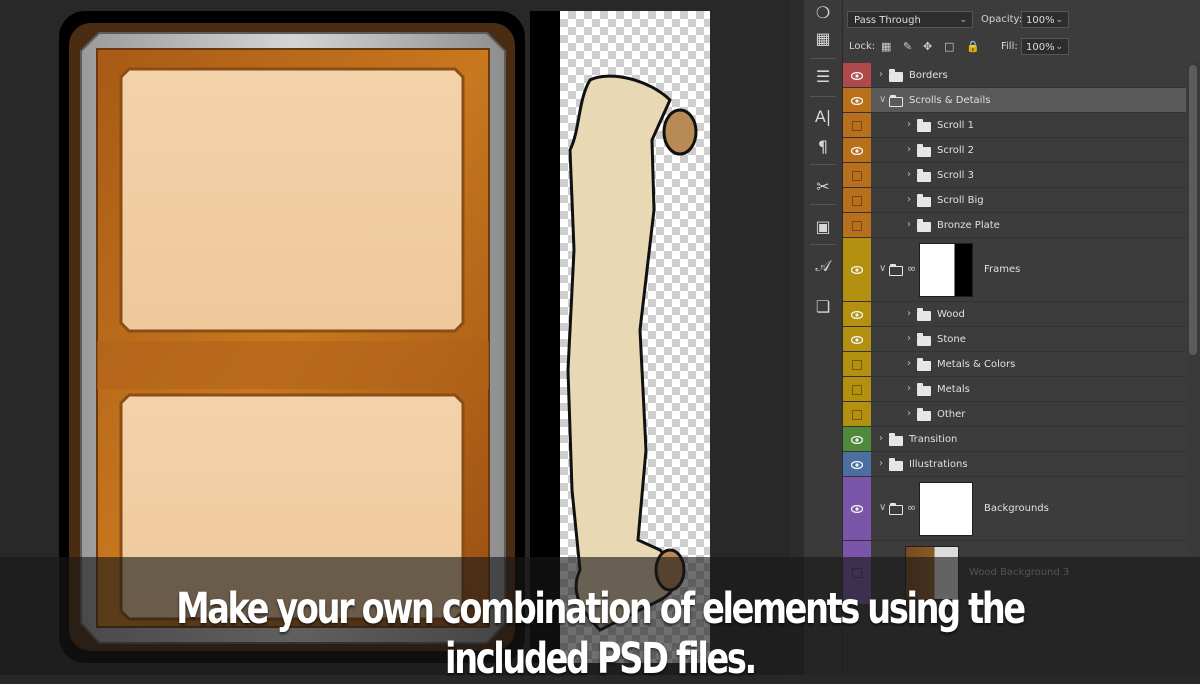 Image resolution: width=1200 pixels, height=684 pixels. Describe the element at coordinates (933, 439) in the screenshot. I see `layer-name: Transition` at that location.